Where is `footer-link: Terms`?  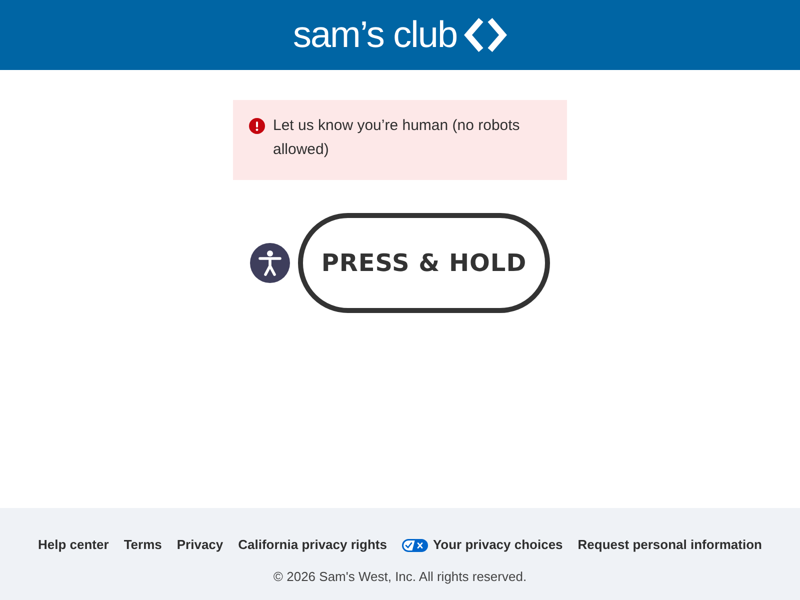
footer-link: Terms is located at coordinates (143, 545).